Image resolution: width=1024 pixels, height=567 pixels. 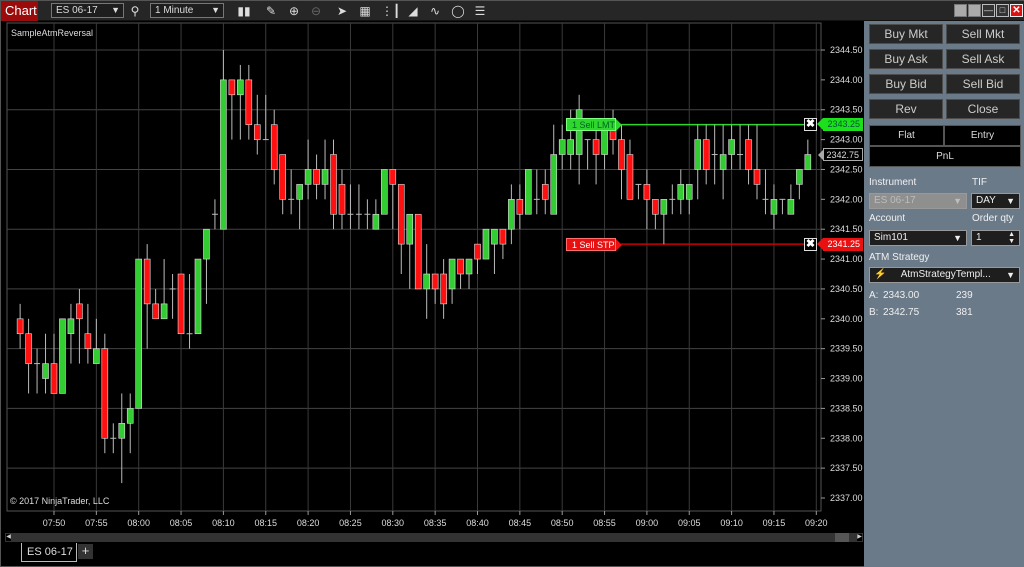 I want to click on y-tick-label: 2342.50, so click(x=846, y=169).